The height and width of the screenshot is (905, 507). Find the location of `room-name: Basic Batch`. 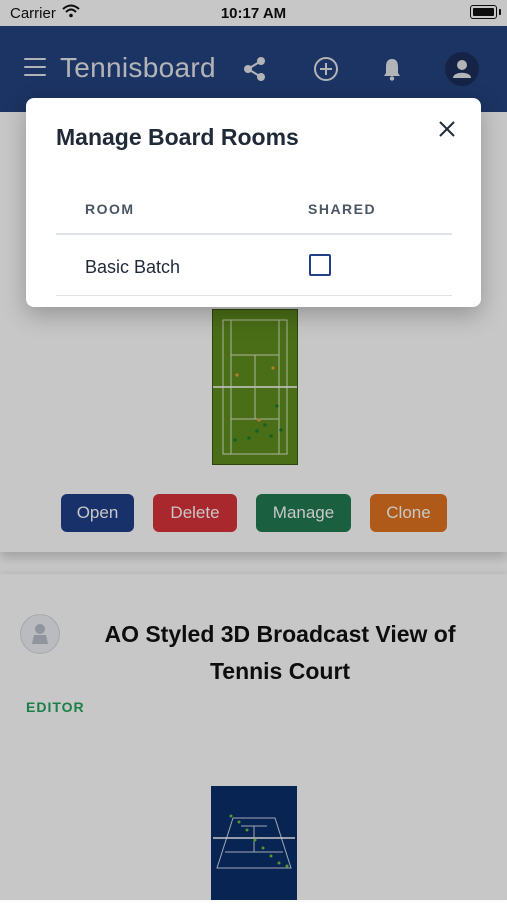

room-name: Basic Batch is located at coordinates (133, 267).